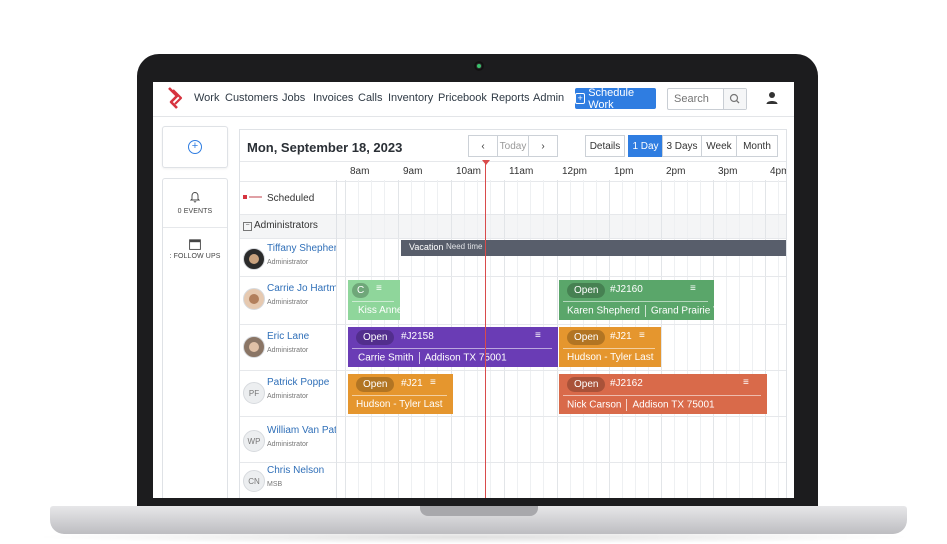  Describe the element at coordinates (469, 171) in the screenshot. I see `hour-label: 10am` at that location.